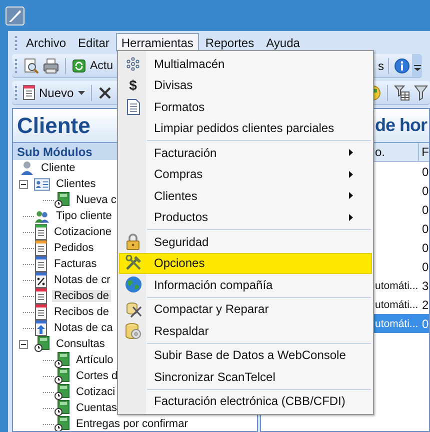  What do you see at coordinates (76, 184) in the screenshot?
I see `tree-item: Clientes` at bounding box center [76, 184].